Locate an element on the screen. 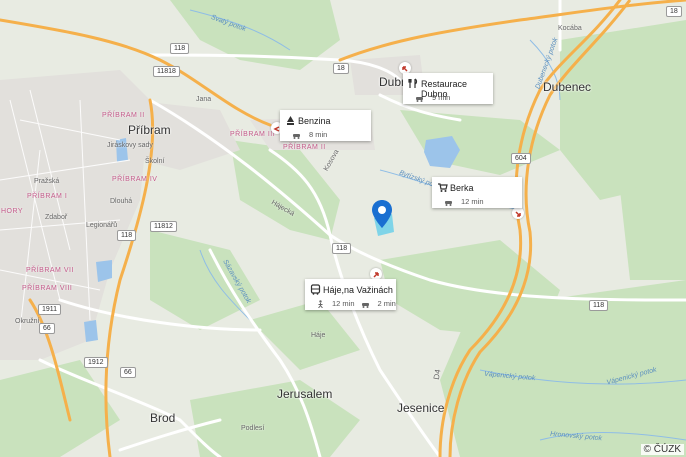  town-label: Jesenice is located at coordinates (421, 408).